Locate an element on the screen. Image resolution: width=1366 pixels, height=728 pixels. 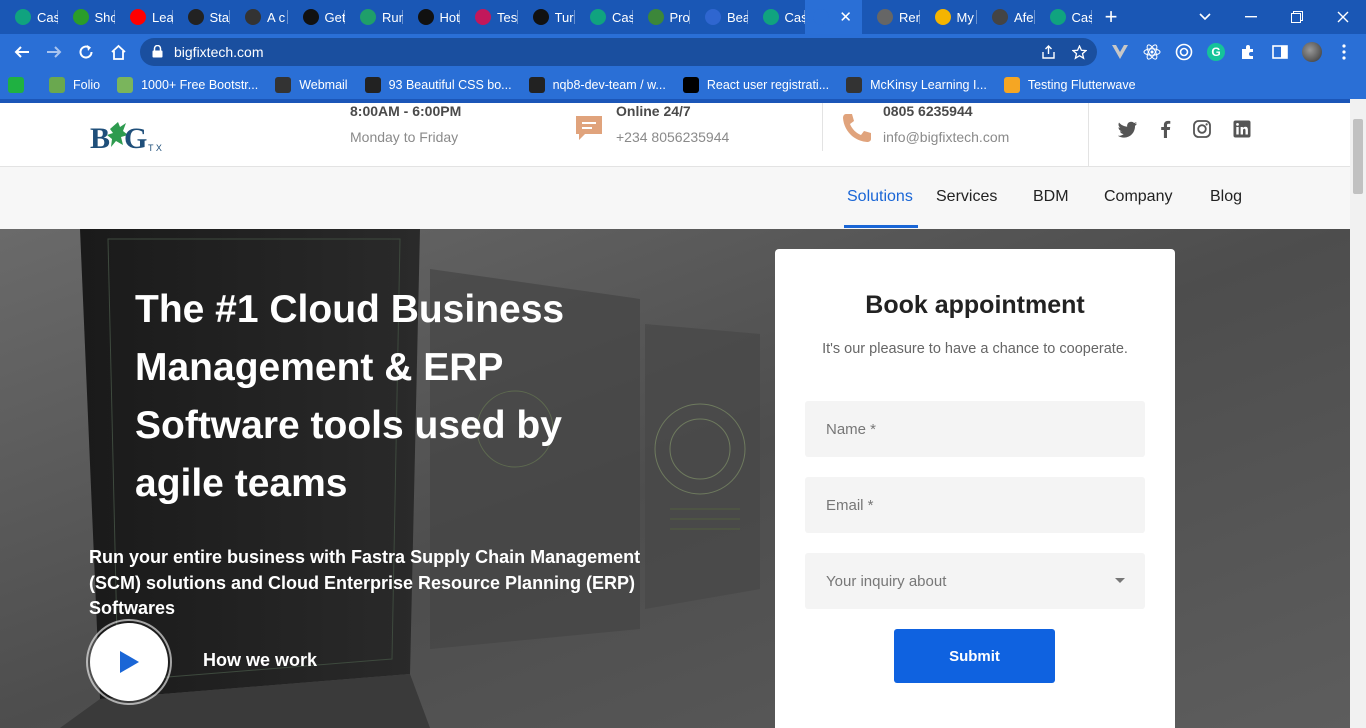
bigfix-icon is located at coordinates (821, 17).